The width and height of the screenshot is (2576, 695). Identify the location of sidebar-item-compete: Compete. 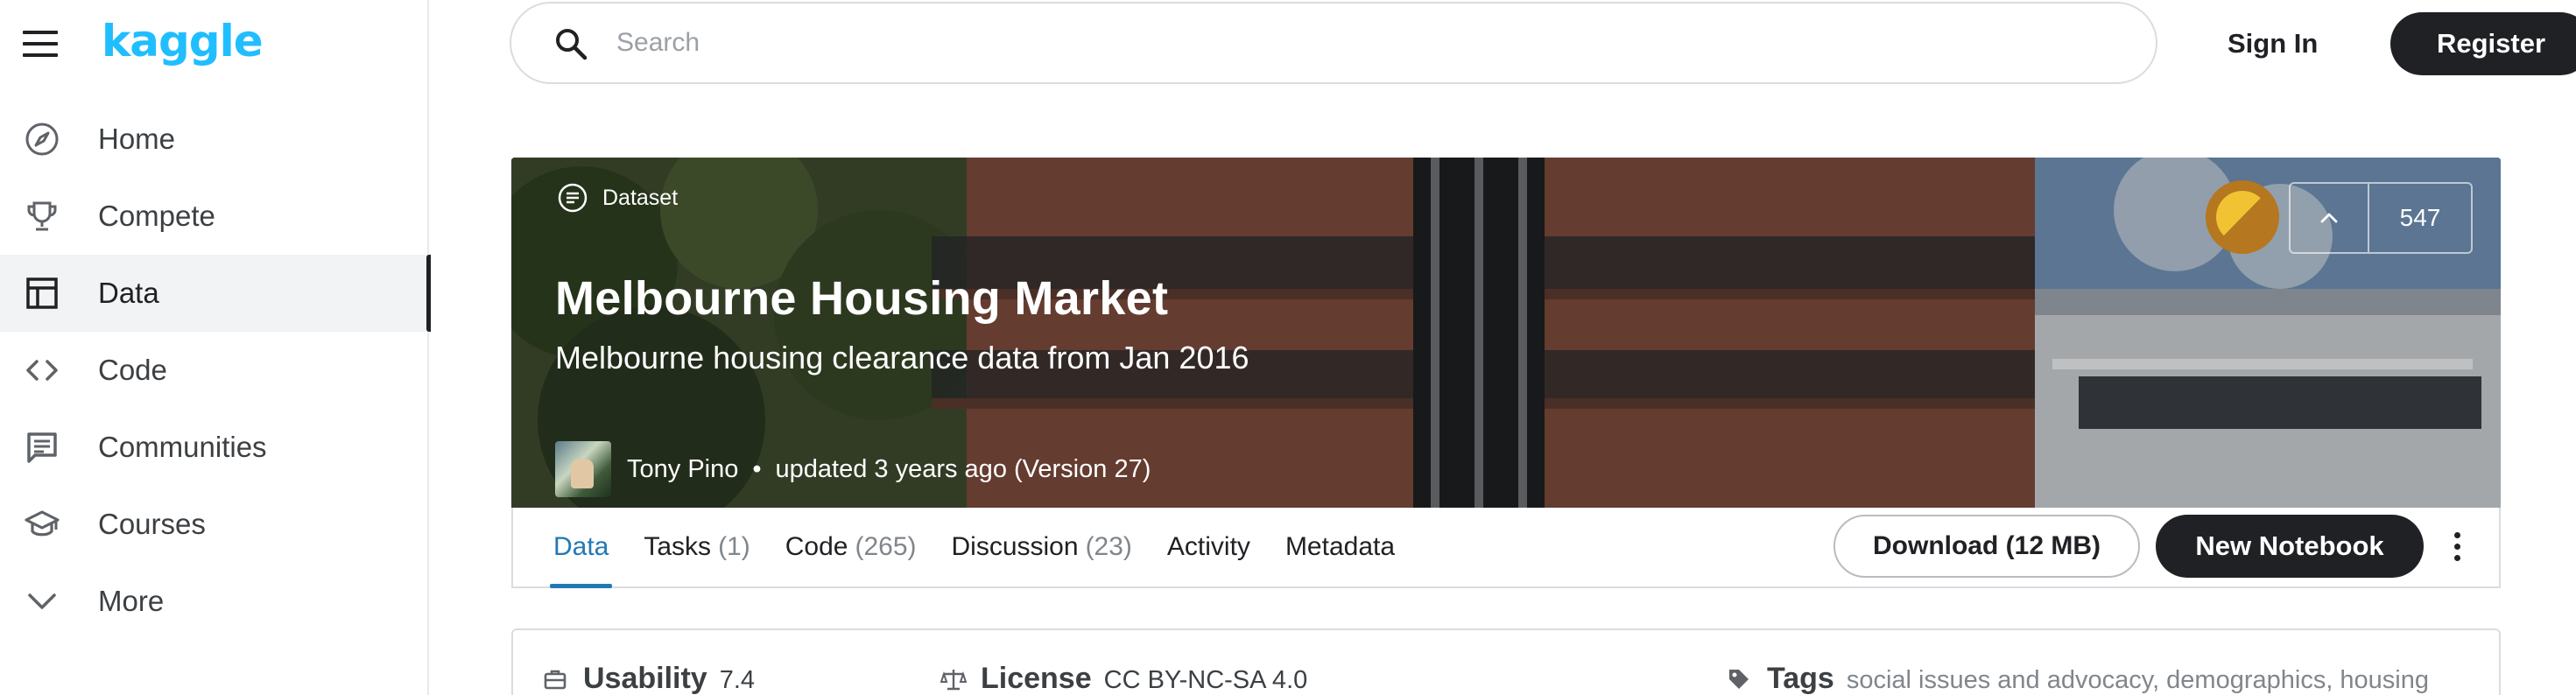
(214, 216).